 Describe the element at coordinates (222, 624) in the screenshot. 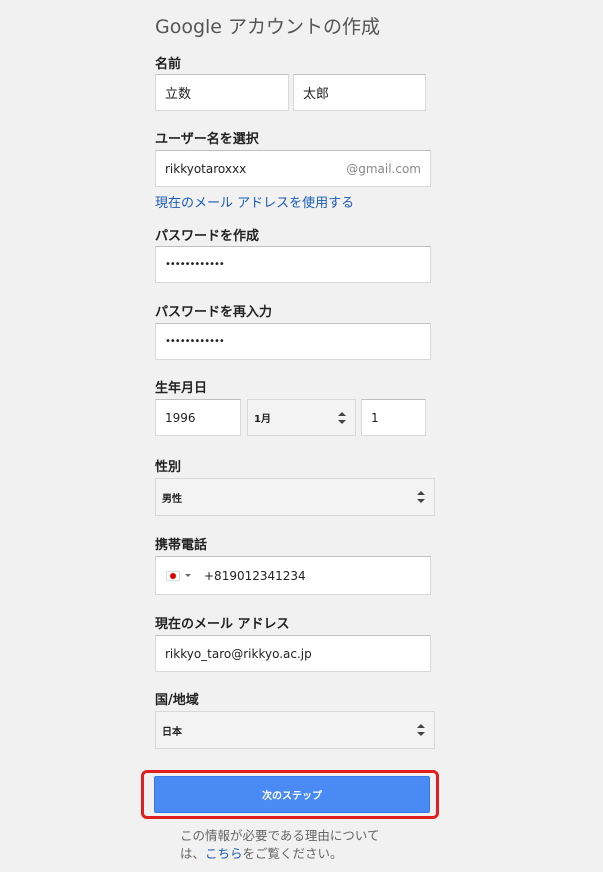

I see `current-email-label: 現在のメール アドレス` at that location.